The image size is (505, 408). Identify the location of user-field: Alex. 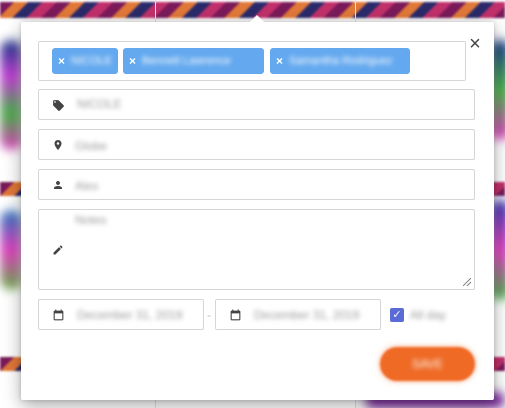
(256, 184).